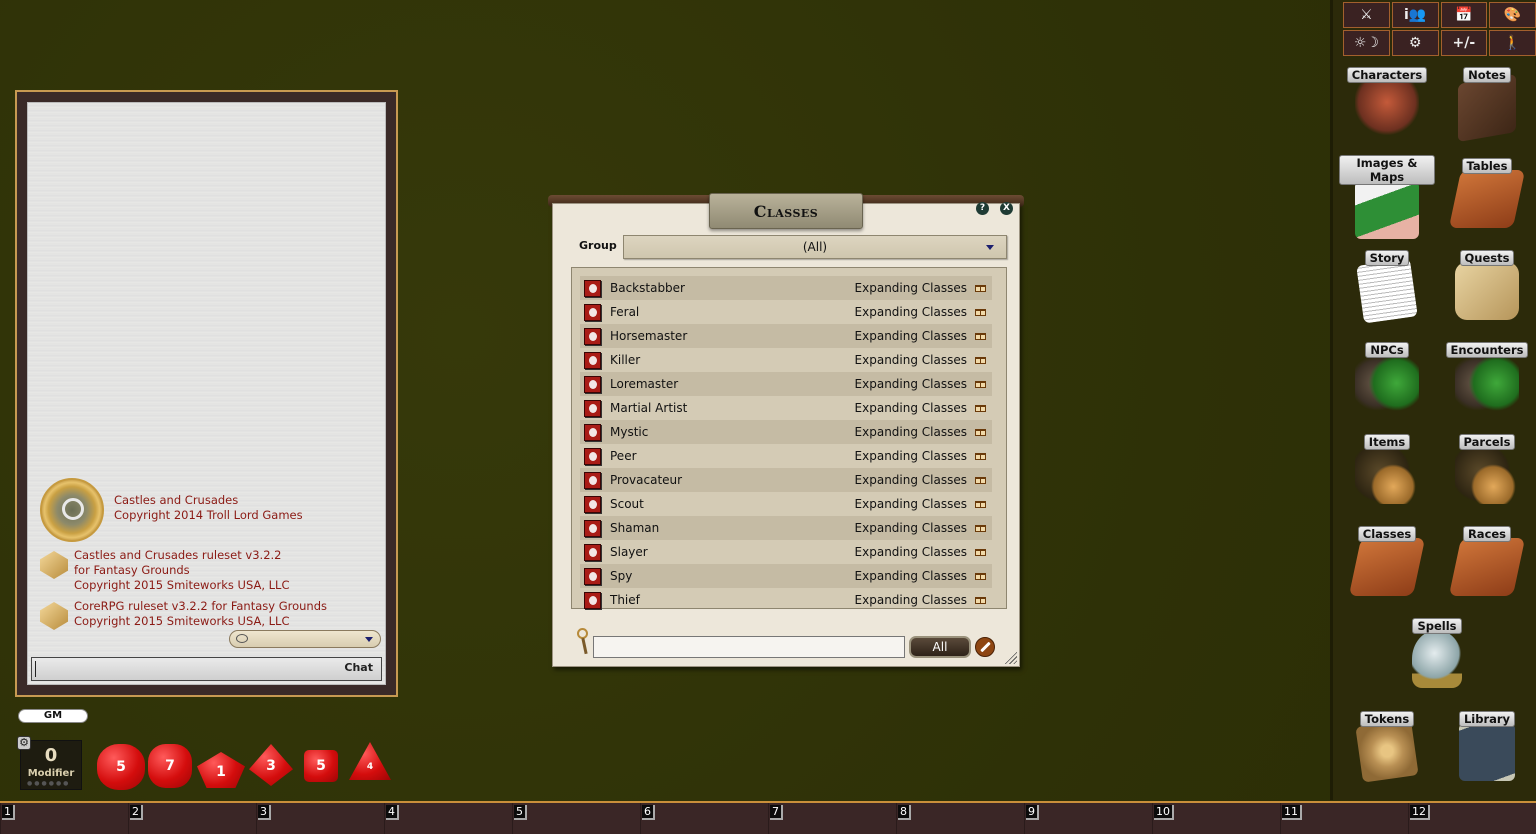 The width and height of the screenshot is (1536, 834). I want to click on story-icon, so click(1387, 291).